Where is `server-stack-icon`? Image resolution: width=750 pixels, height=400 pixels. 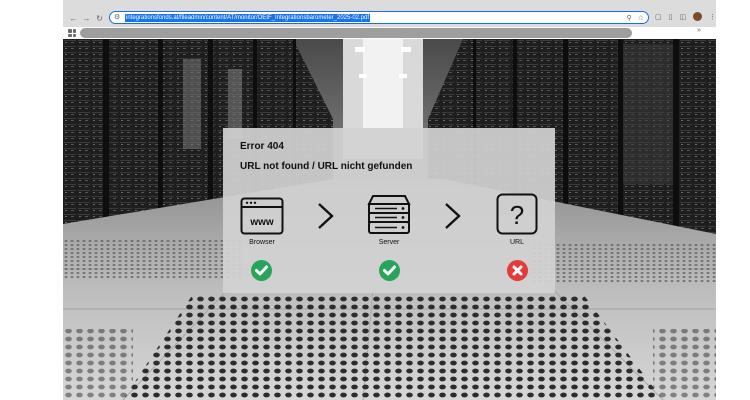 server-stack-icon is located at coordinates (389, 214).